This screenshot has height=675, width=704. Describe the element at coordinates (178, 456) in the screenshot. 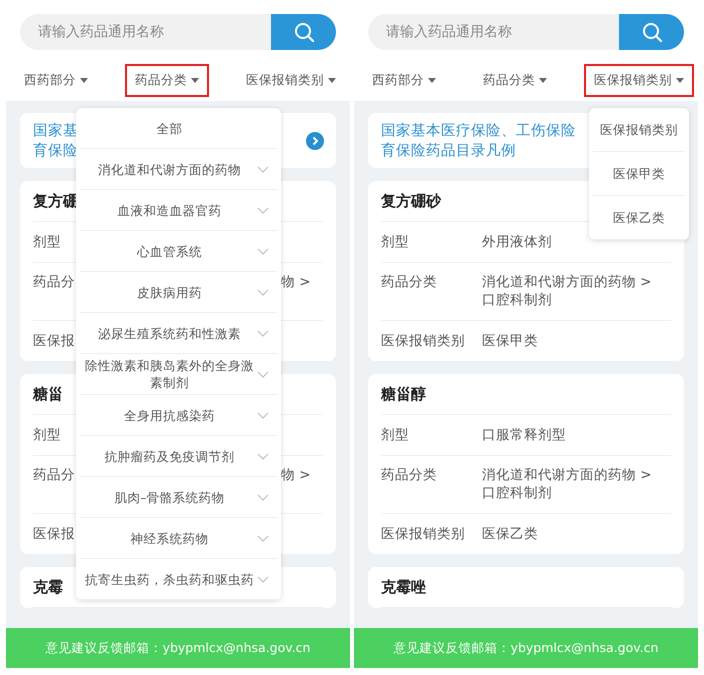

I see `menu-item: 抗肿瘤药及免疫调节剂` at that location.